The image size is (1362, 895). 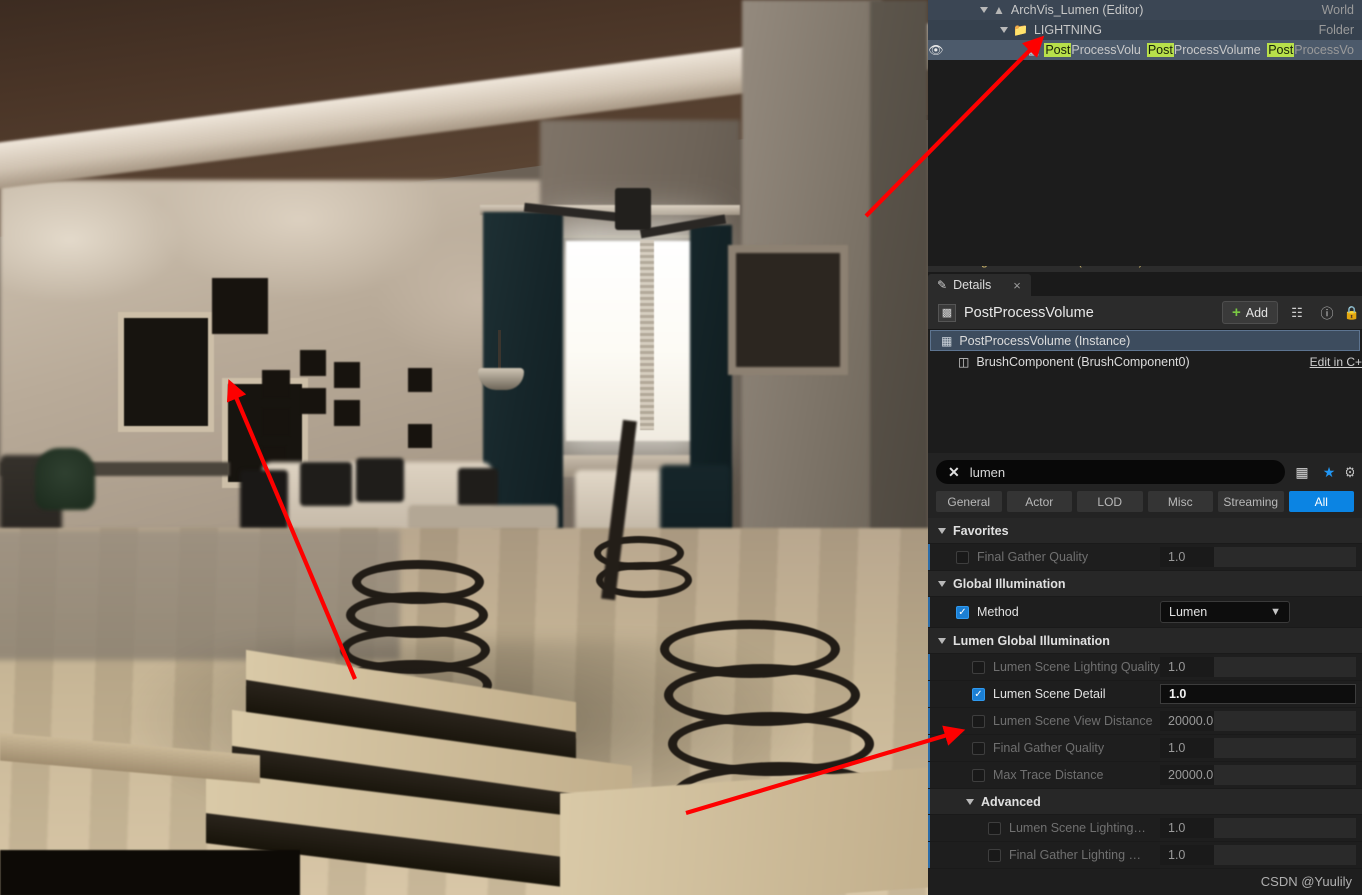 I want to click on method-dropdown: Lumen ▼, so click(x=1225, y=612).